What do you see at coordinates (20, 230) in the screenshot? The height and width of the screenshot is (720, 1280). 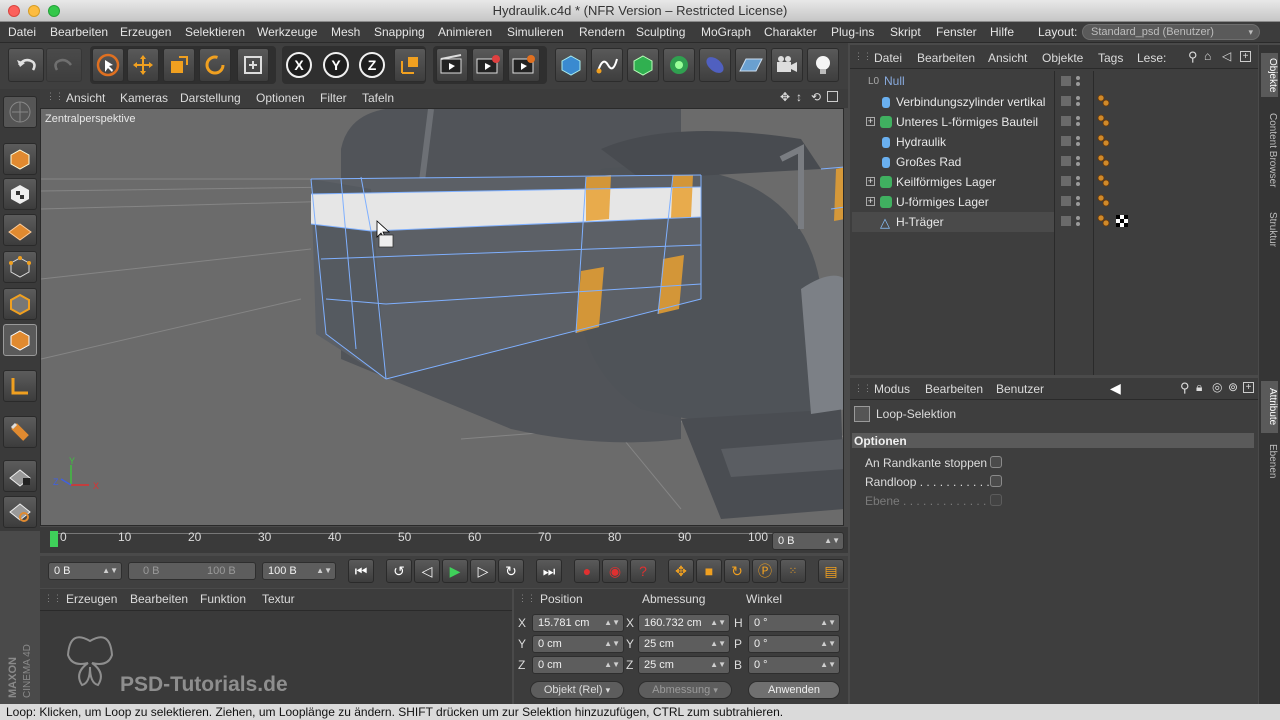 I see `workplane-mode-button` at bounding box center [20, 230].